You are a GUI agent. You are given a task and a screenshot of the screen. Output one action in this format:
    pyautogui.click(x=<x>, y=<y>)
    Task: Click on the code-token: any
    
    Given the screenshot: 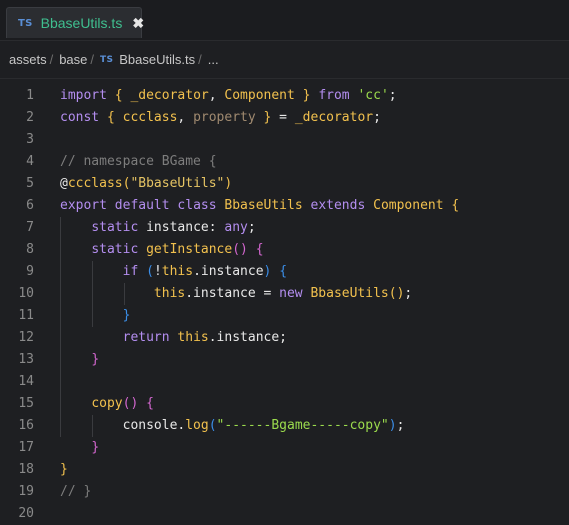 What is the action you would take?
    pyautogui.click(x=235, y=227)
    